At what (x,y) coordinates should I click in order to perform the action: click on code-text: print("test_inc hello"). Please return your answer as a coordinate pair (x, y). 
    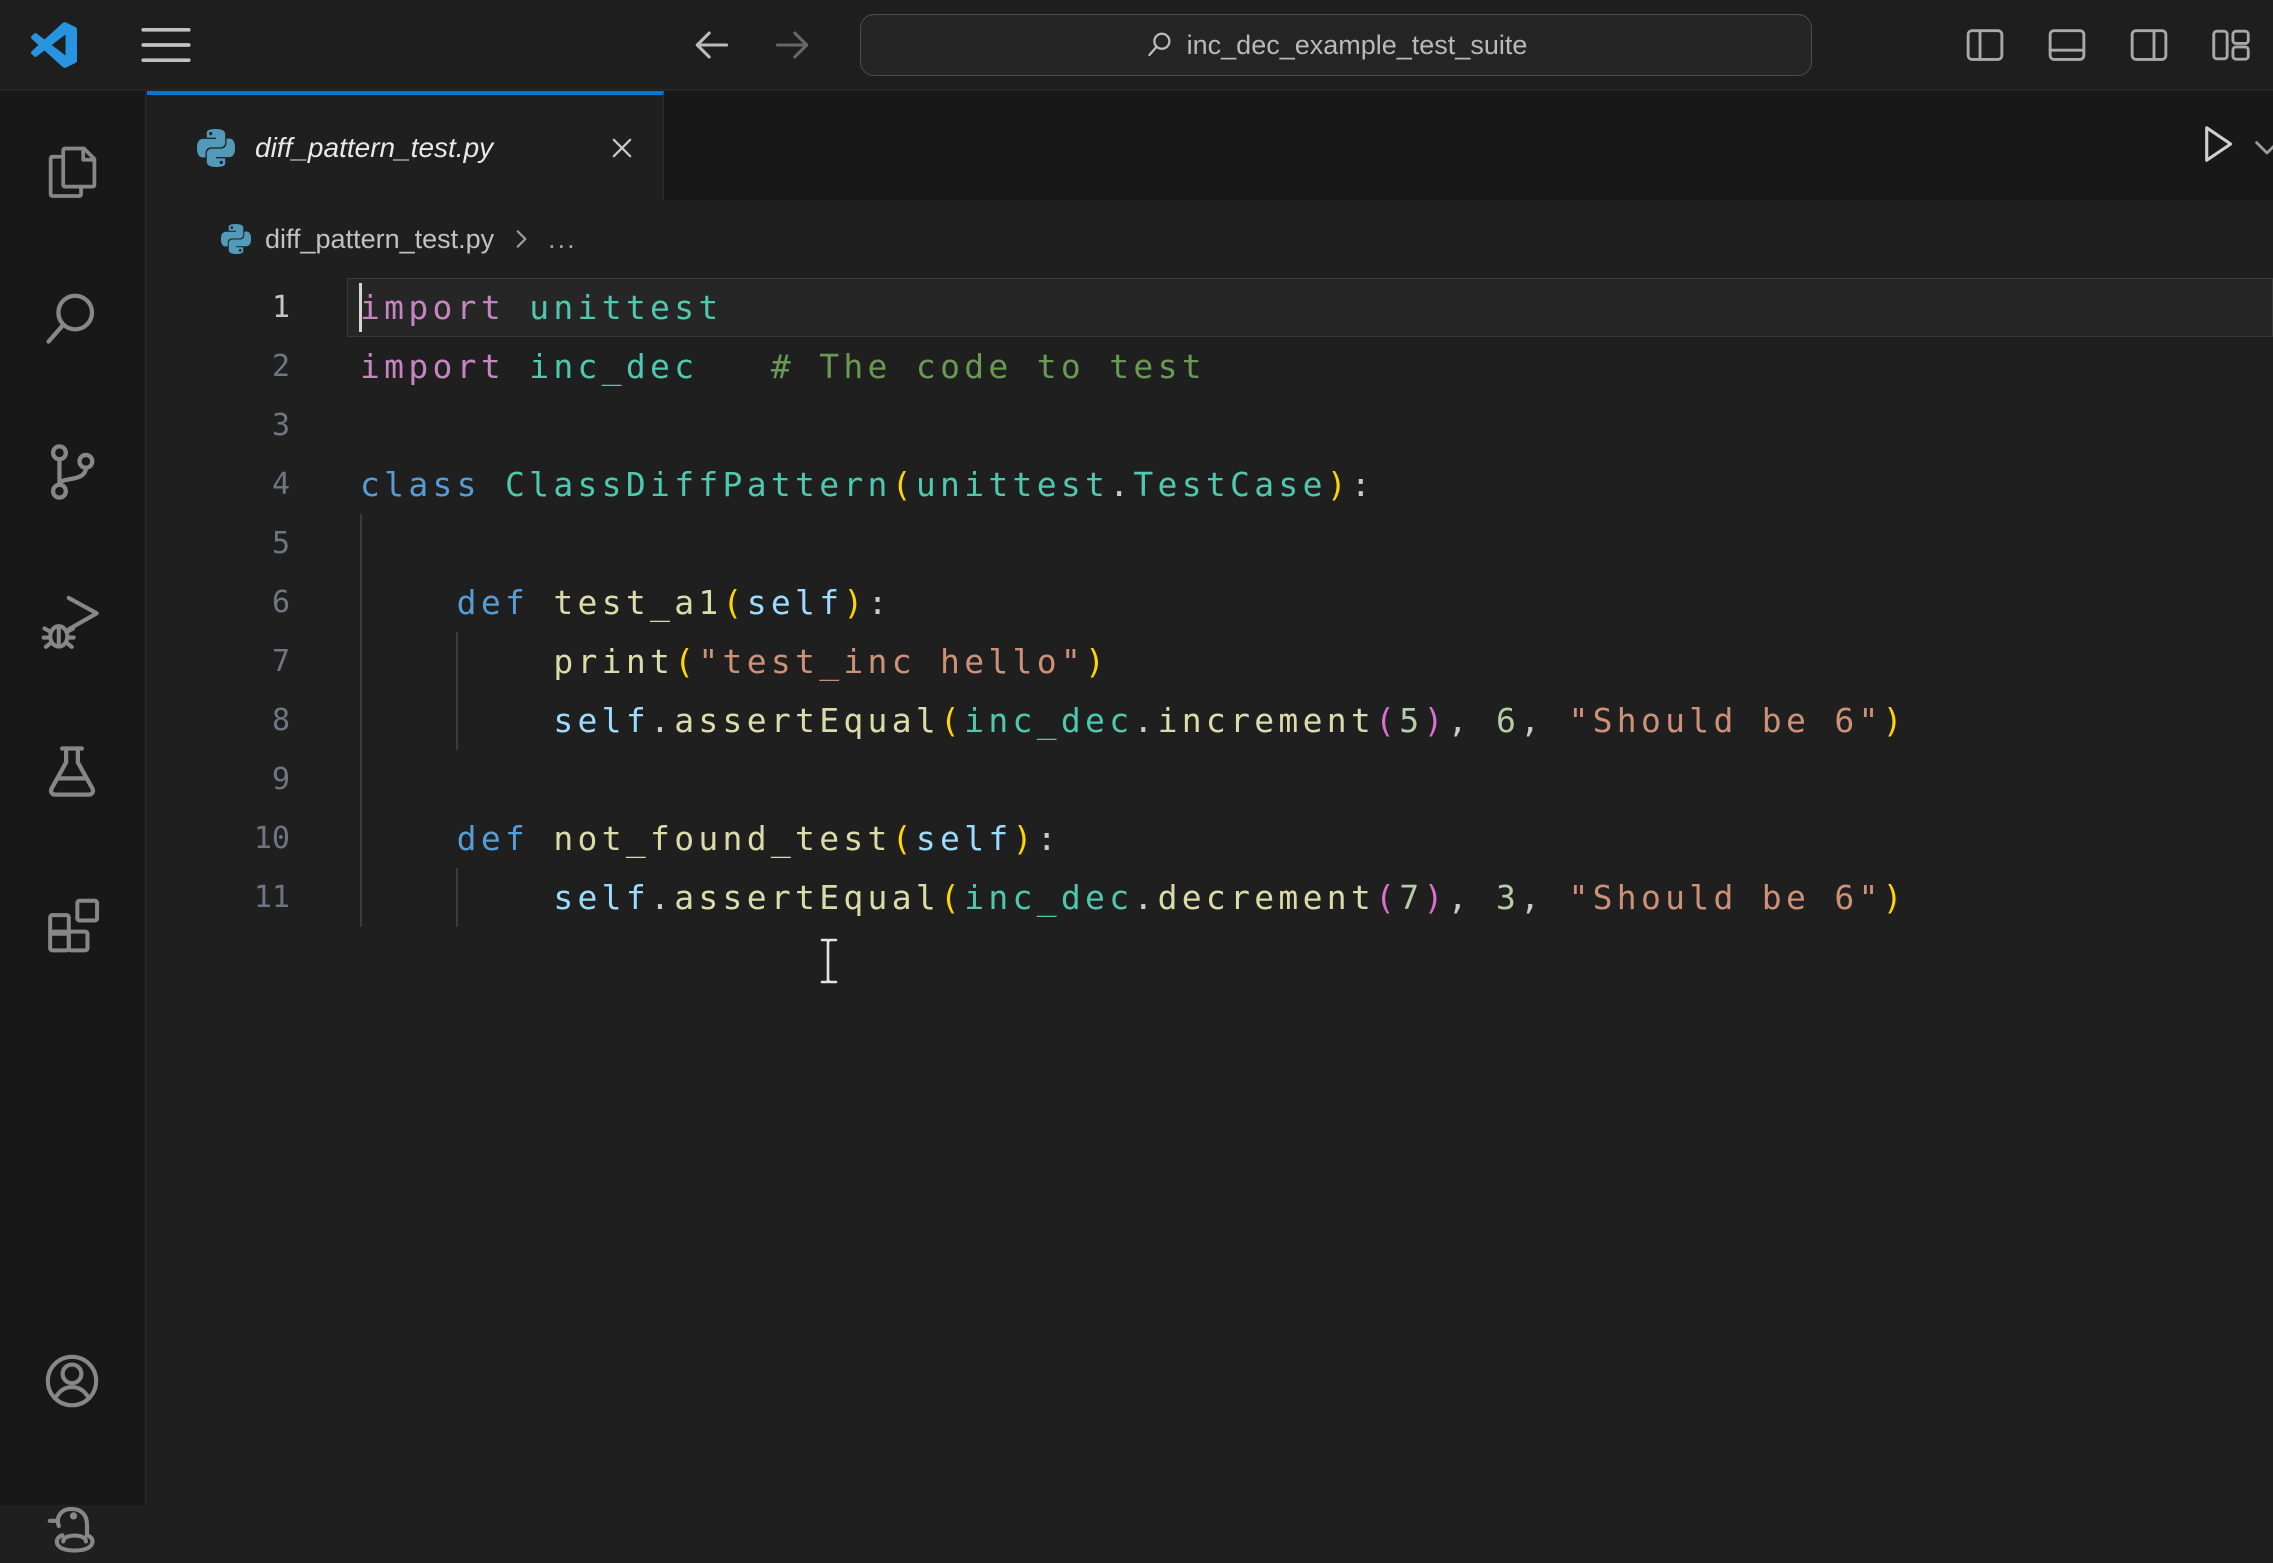
    Looking at the image, I should click on (734, 661).